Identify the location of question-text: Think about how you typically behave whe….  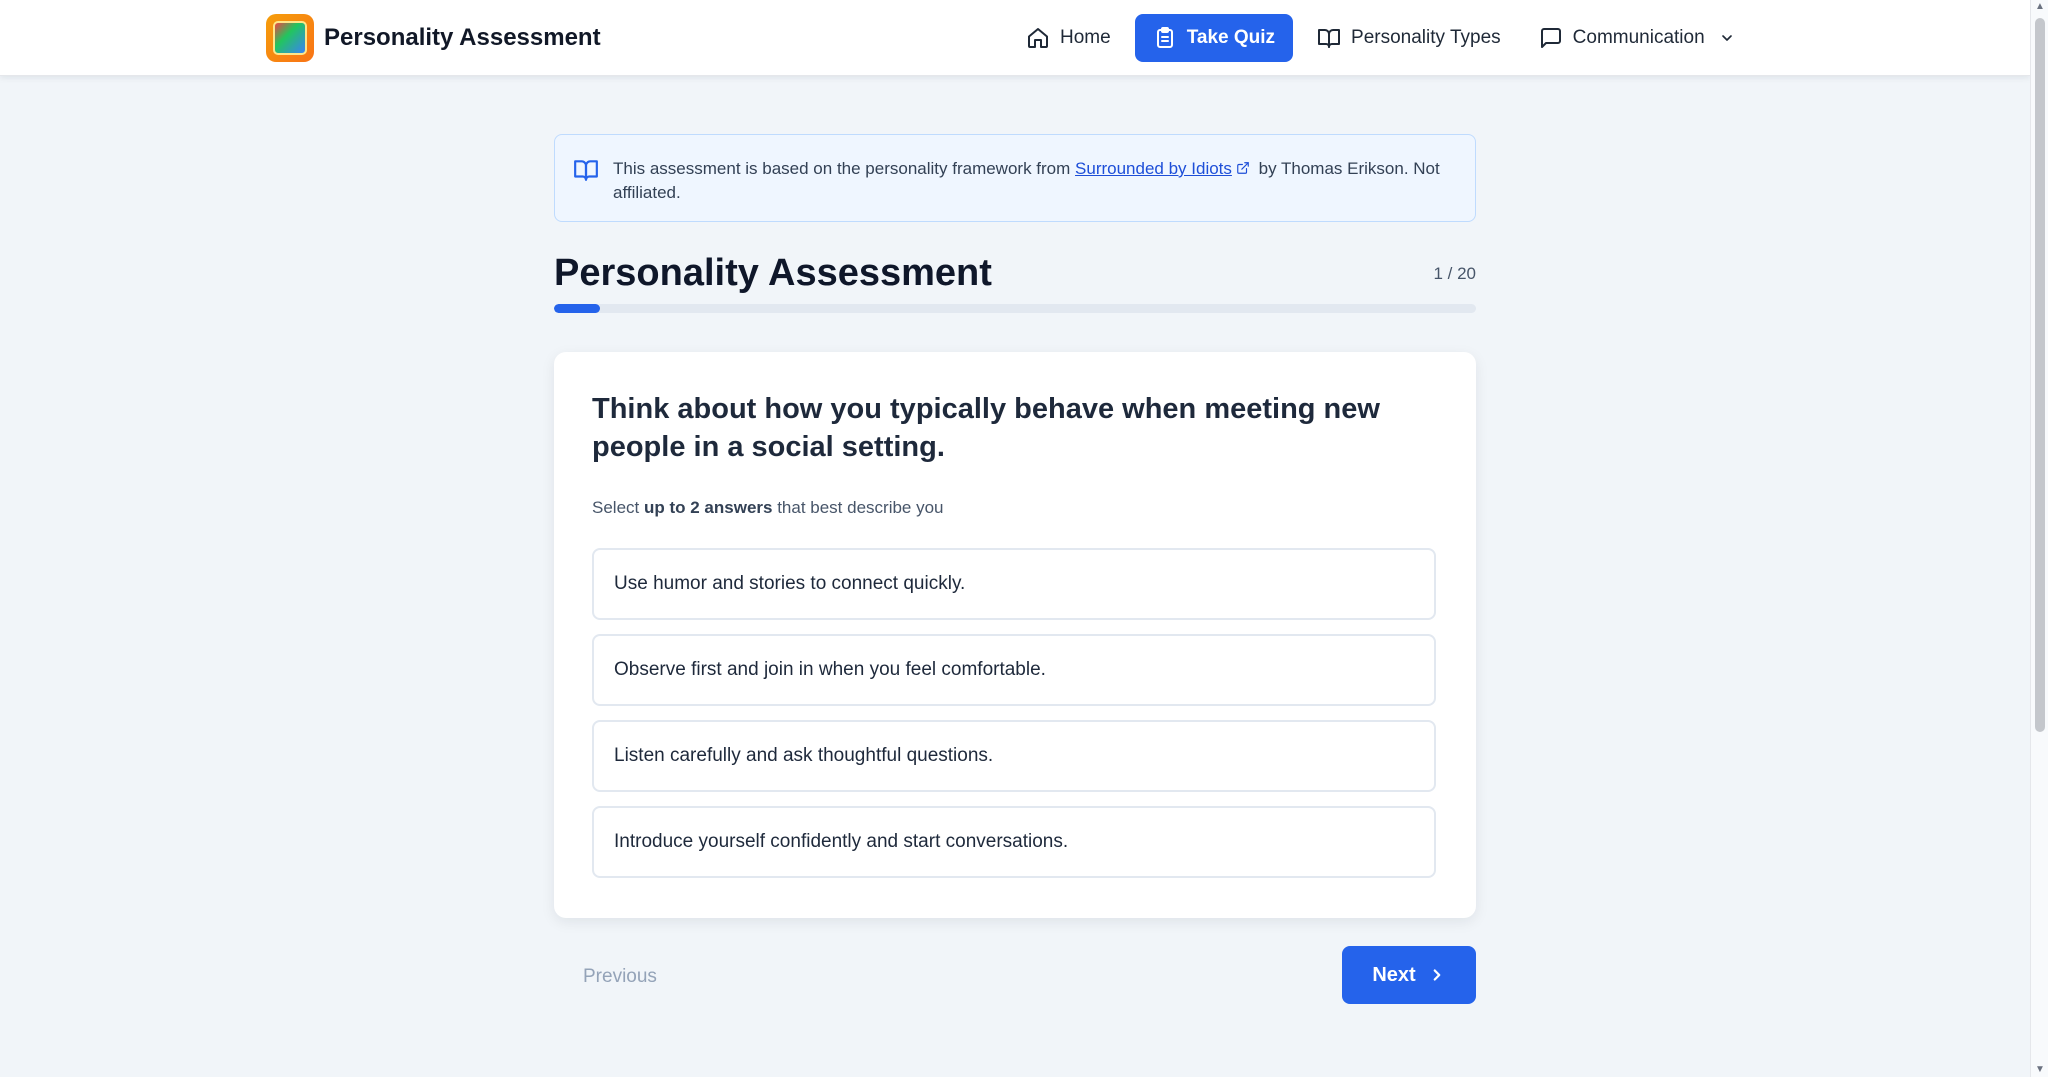
(986, 428).